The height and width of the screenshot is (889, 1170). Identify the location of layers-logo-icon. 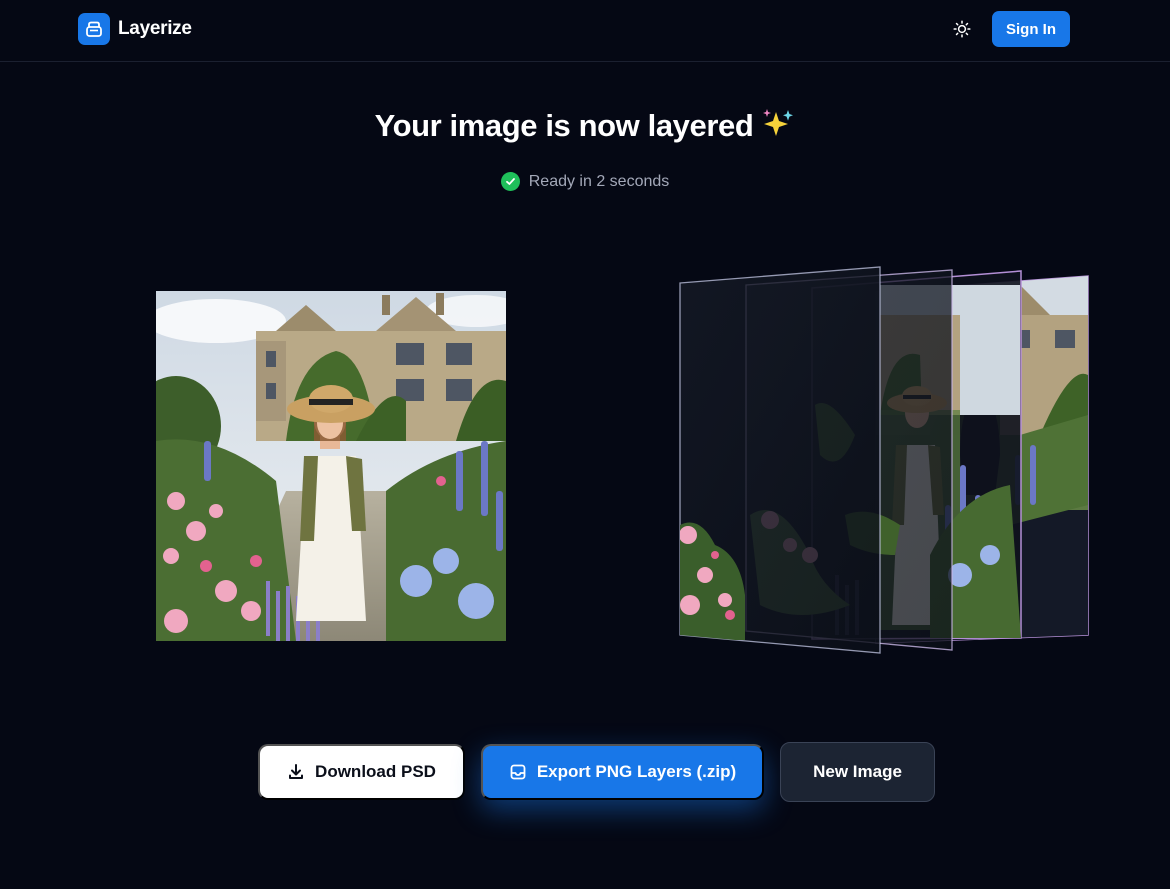
(94, 29).